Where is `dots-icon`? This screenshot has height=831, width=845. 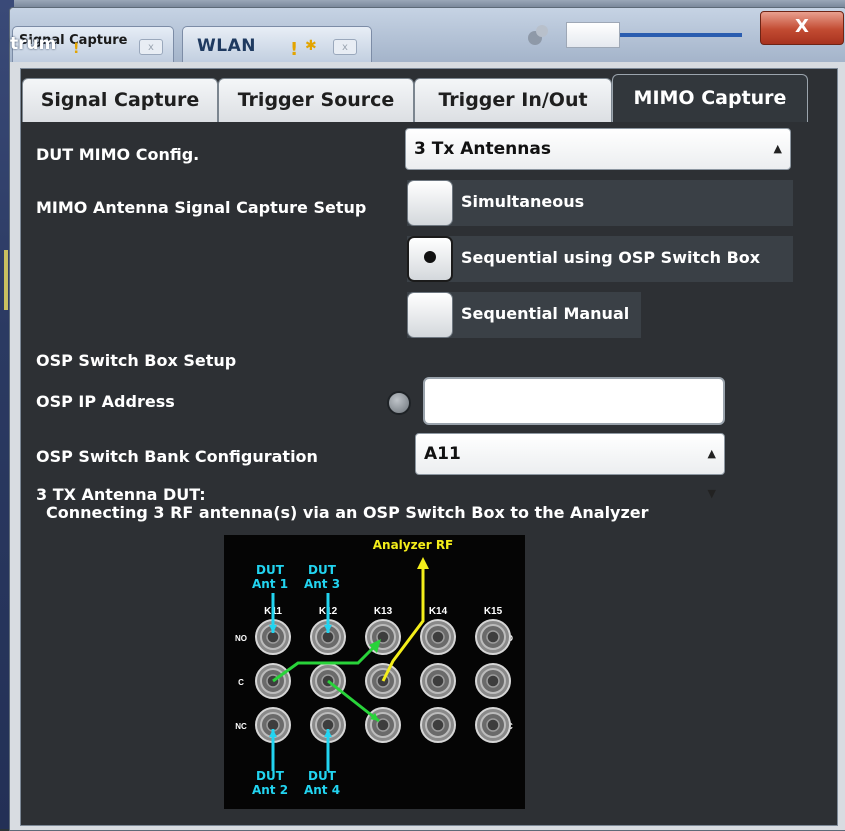 dots-icon is located at coordinates (543, 35).